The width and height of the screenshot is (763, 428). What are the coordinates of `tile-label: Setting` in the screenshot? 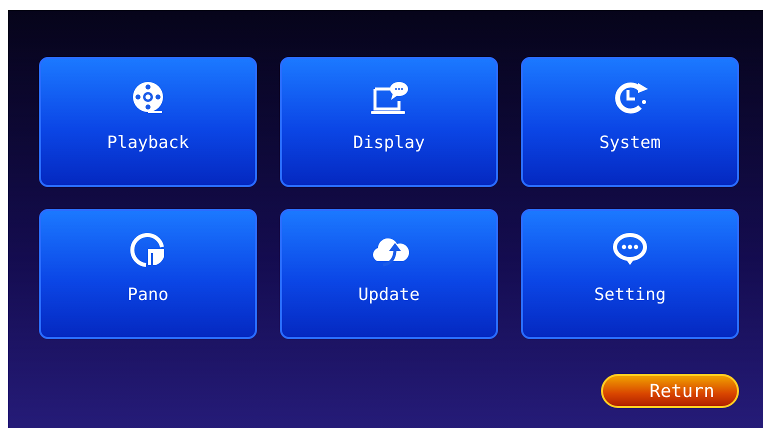 It's located at (630, 295).